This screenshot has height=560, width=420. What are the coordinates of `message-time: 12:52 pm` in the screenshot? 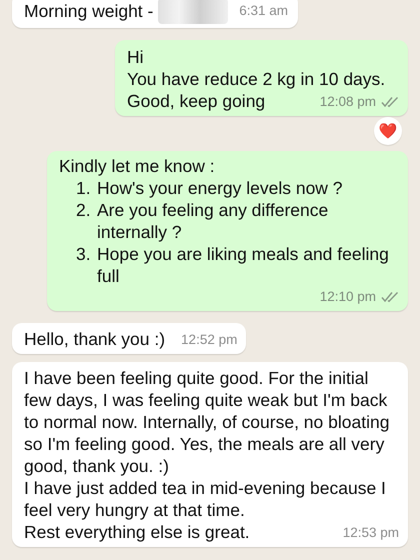 It's located at (209, 340).